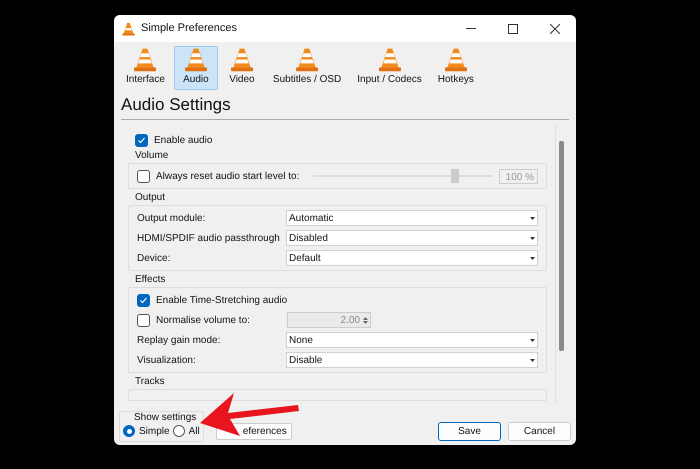 The width and height of the screenshot is (700, 469). Describe the element at coordinates (454, 176) in the screenshot. I see `slider-thumb` at that location.